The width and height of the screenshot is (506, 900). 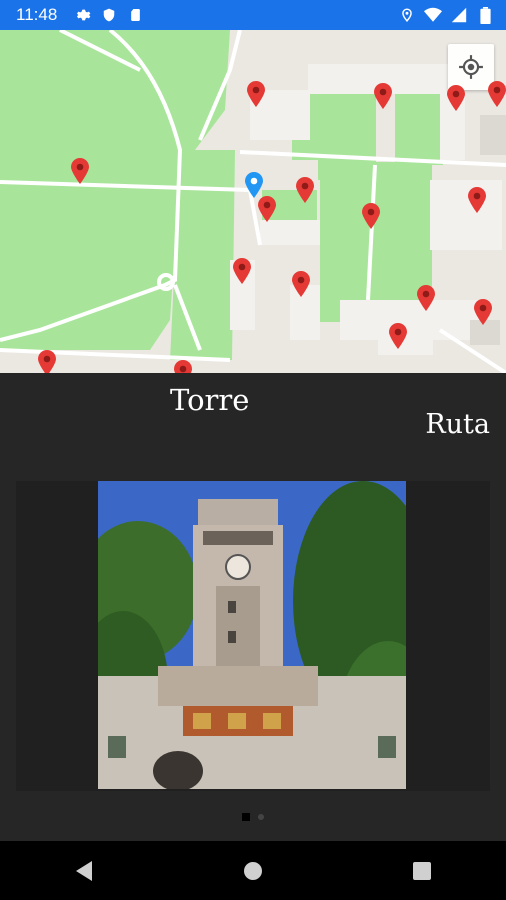 I want to click on battery-icon, so click(x=485, y=15).